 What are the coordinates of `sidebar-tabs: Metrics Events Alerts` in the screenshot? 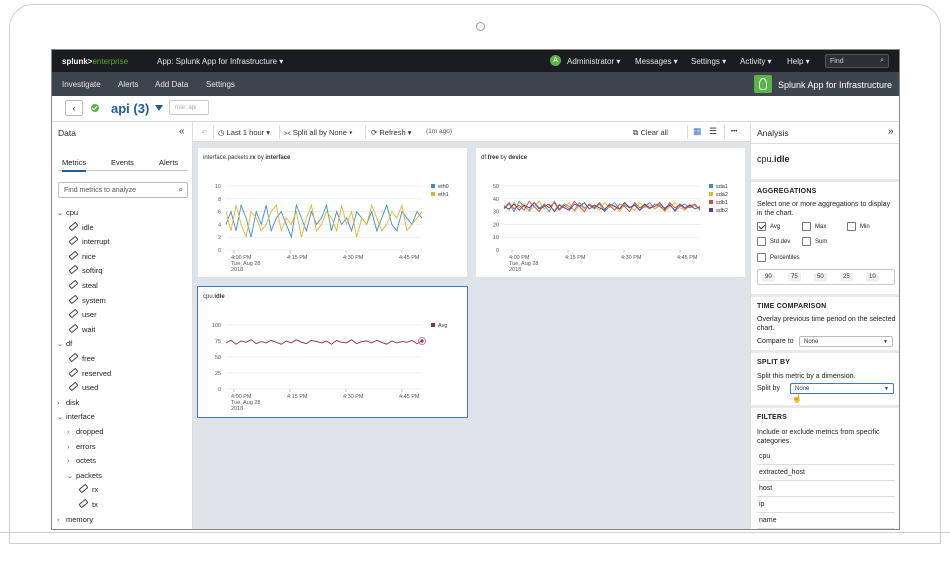 It's located at (123, 163).